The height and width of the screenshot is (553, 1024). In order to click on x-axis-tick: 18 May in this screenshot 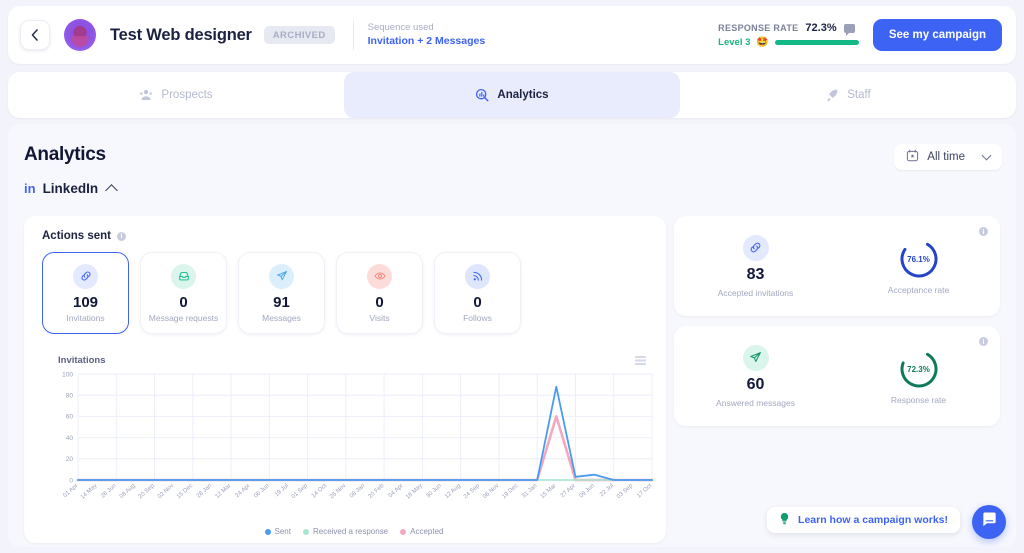, I will do `click(414, 492)`.